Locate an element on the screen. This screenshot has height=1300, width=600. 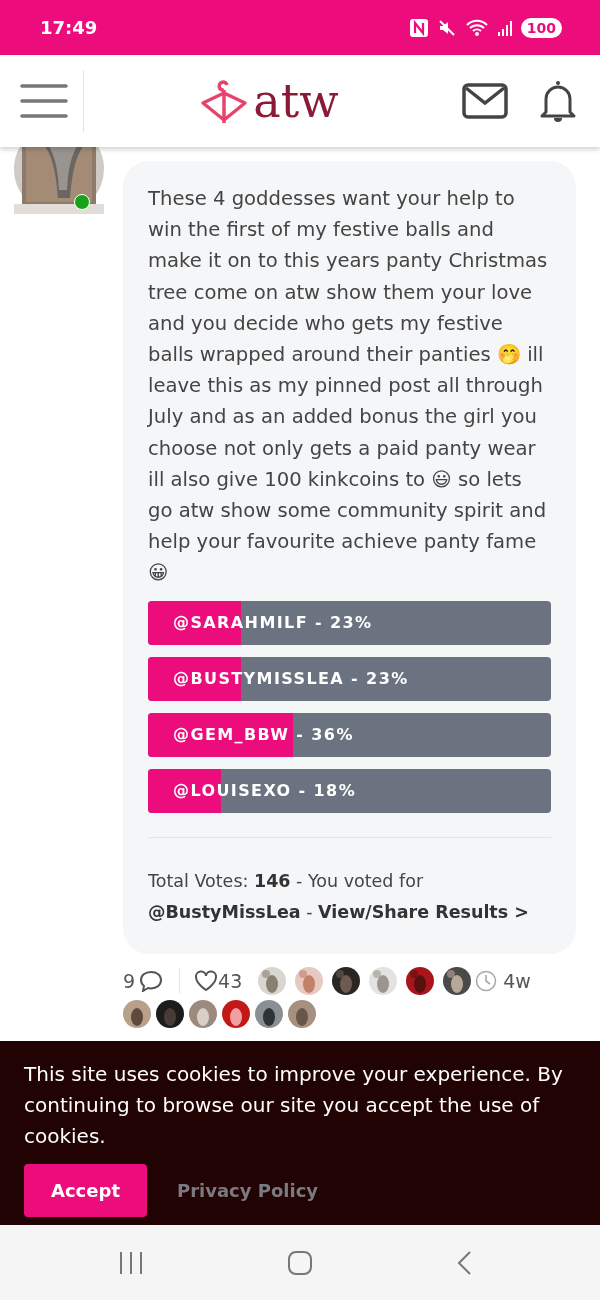
battery-level: 100 is located at coordinates (541, 27).